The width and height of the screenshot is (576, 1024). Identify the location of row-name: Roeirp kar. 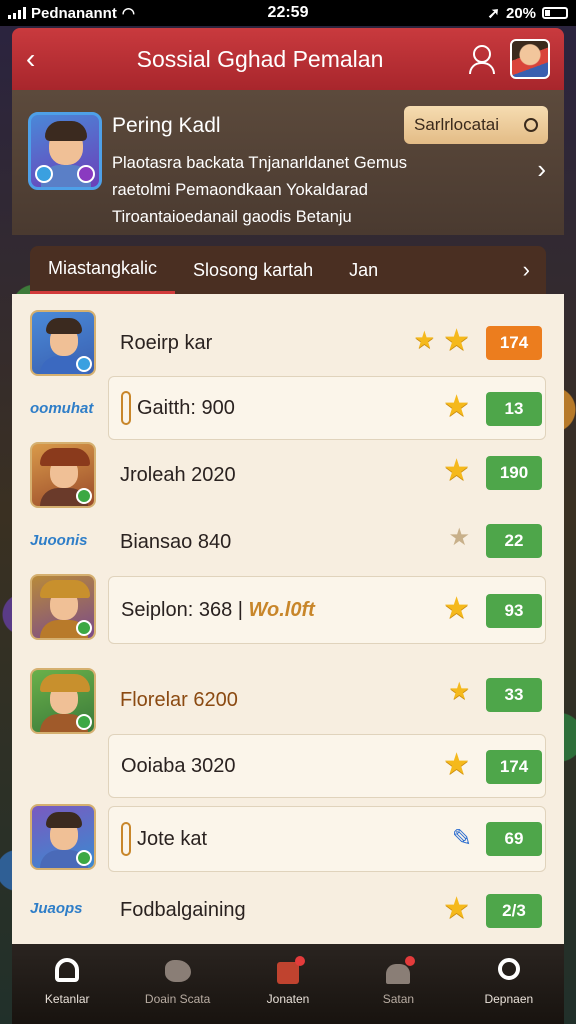
(166, 342).